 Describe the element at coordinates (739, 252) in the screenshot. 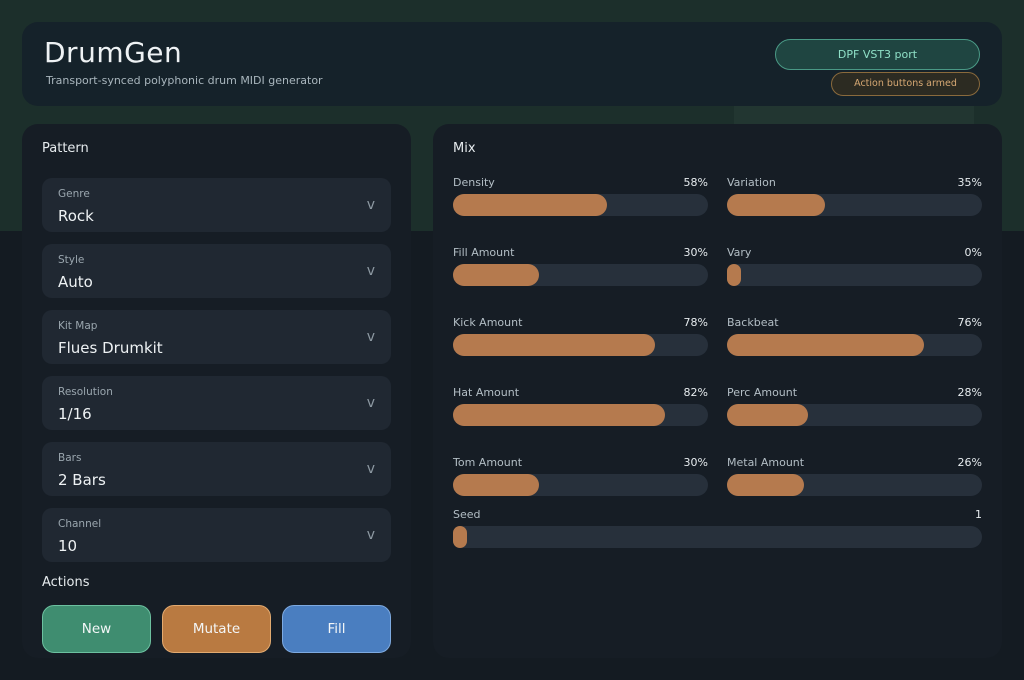

I see `slider-label: Vary` at that location.